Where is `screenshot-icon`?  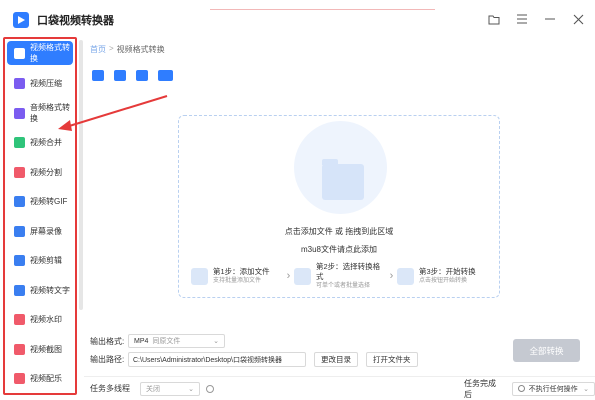
screenshot-icon is located at coordinates (19, 349).